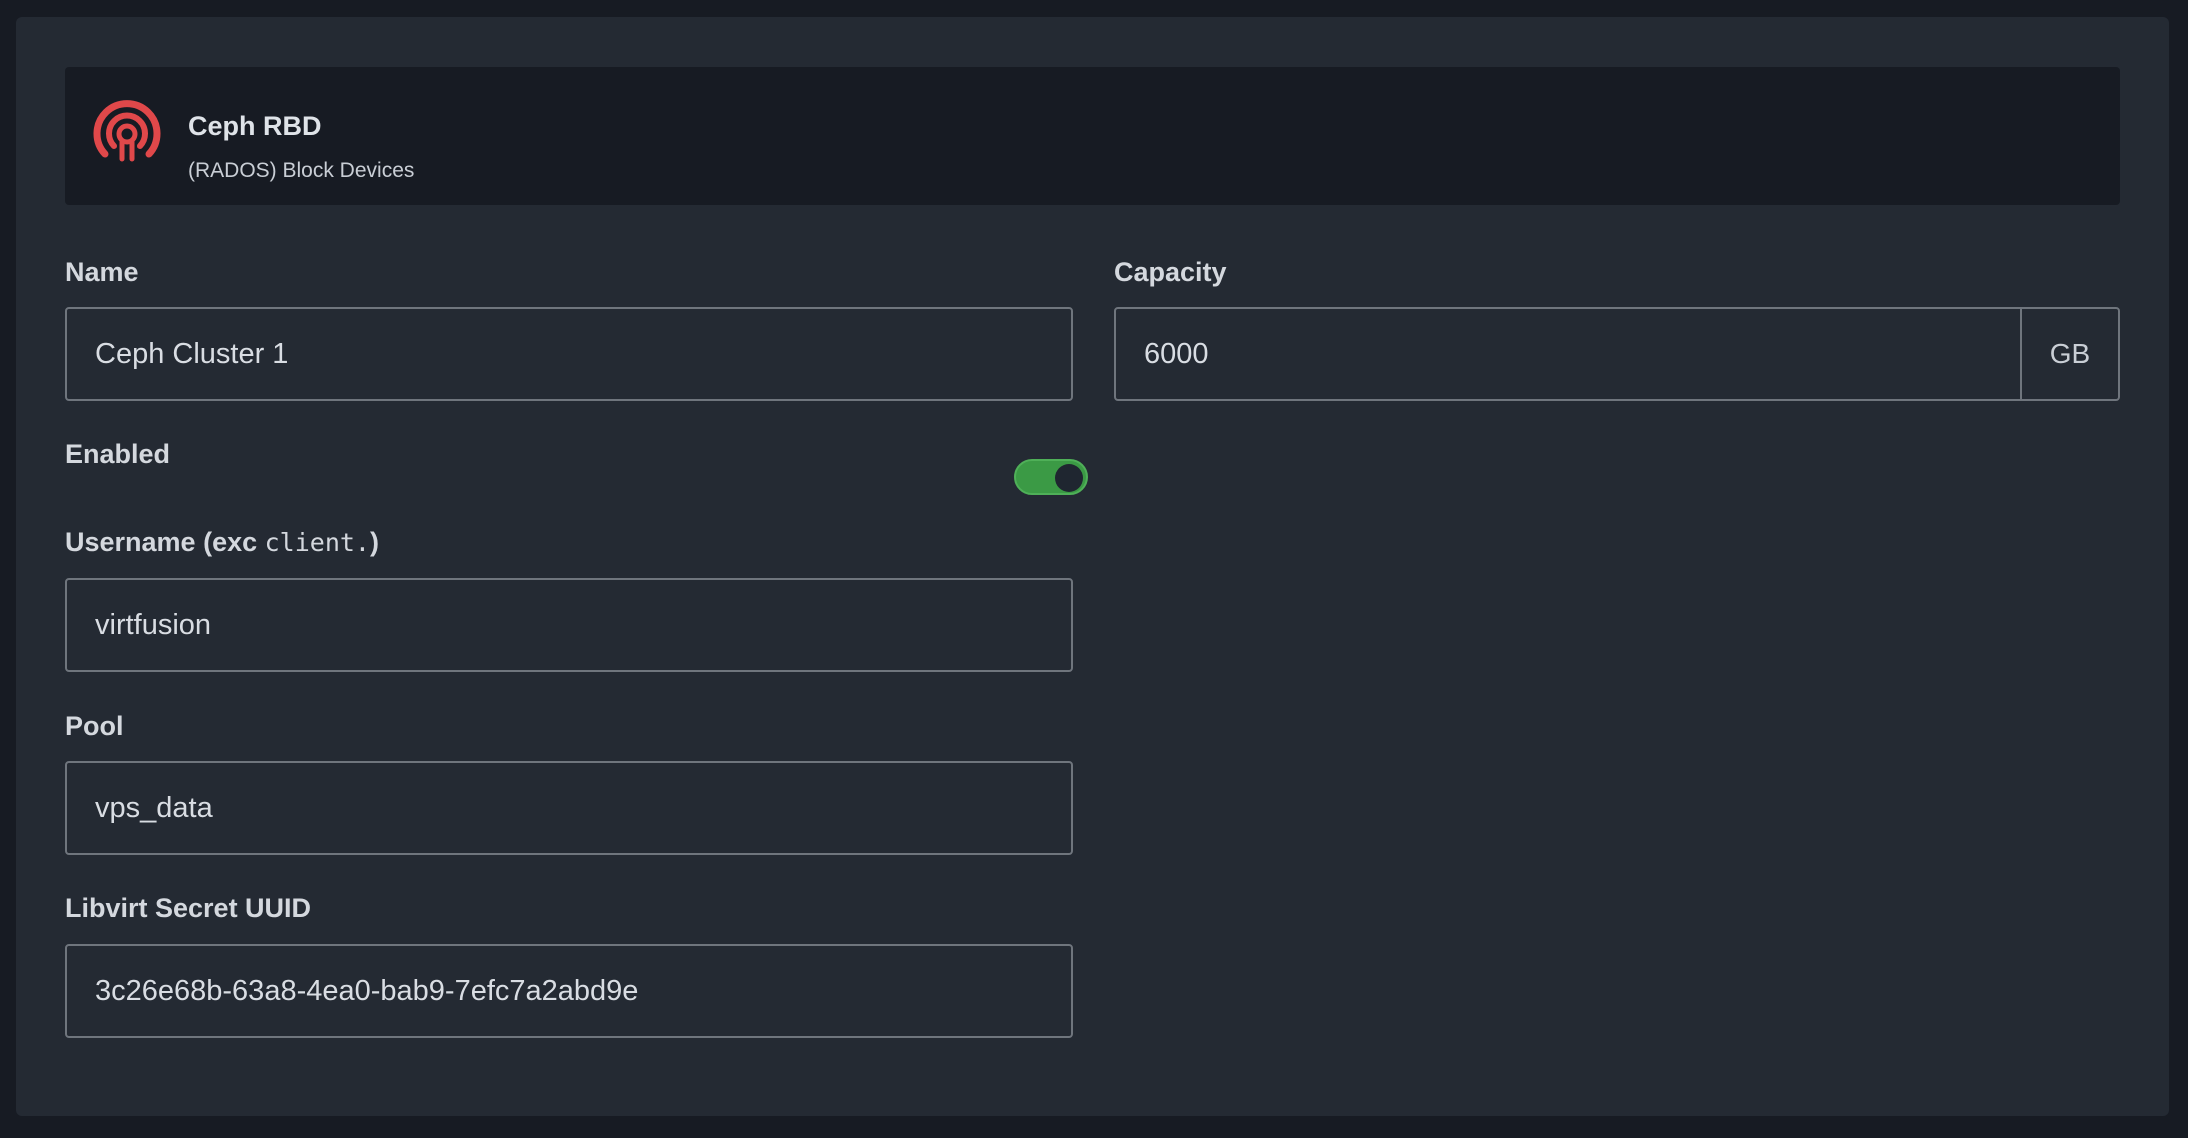 The image size is (2188, 1138). What do you see at coordinates (1092, 136) in the screenshot?
I see `storage-type-header: Ceph RBD (RADOS) Block Devices` at bounding box center [1092, 136].